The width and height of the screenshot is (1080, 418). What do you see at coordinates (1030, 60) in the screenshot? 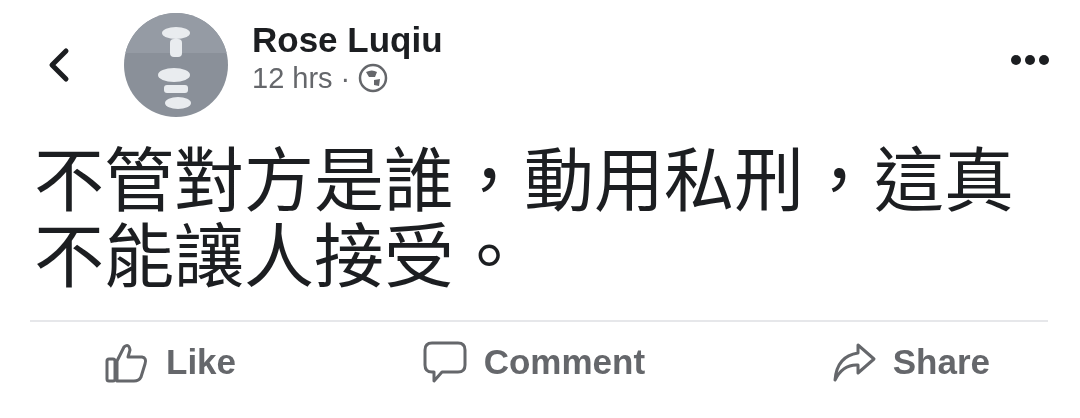
I see `more-icon` at bounding box center [1030, 60].